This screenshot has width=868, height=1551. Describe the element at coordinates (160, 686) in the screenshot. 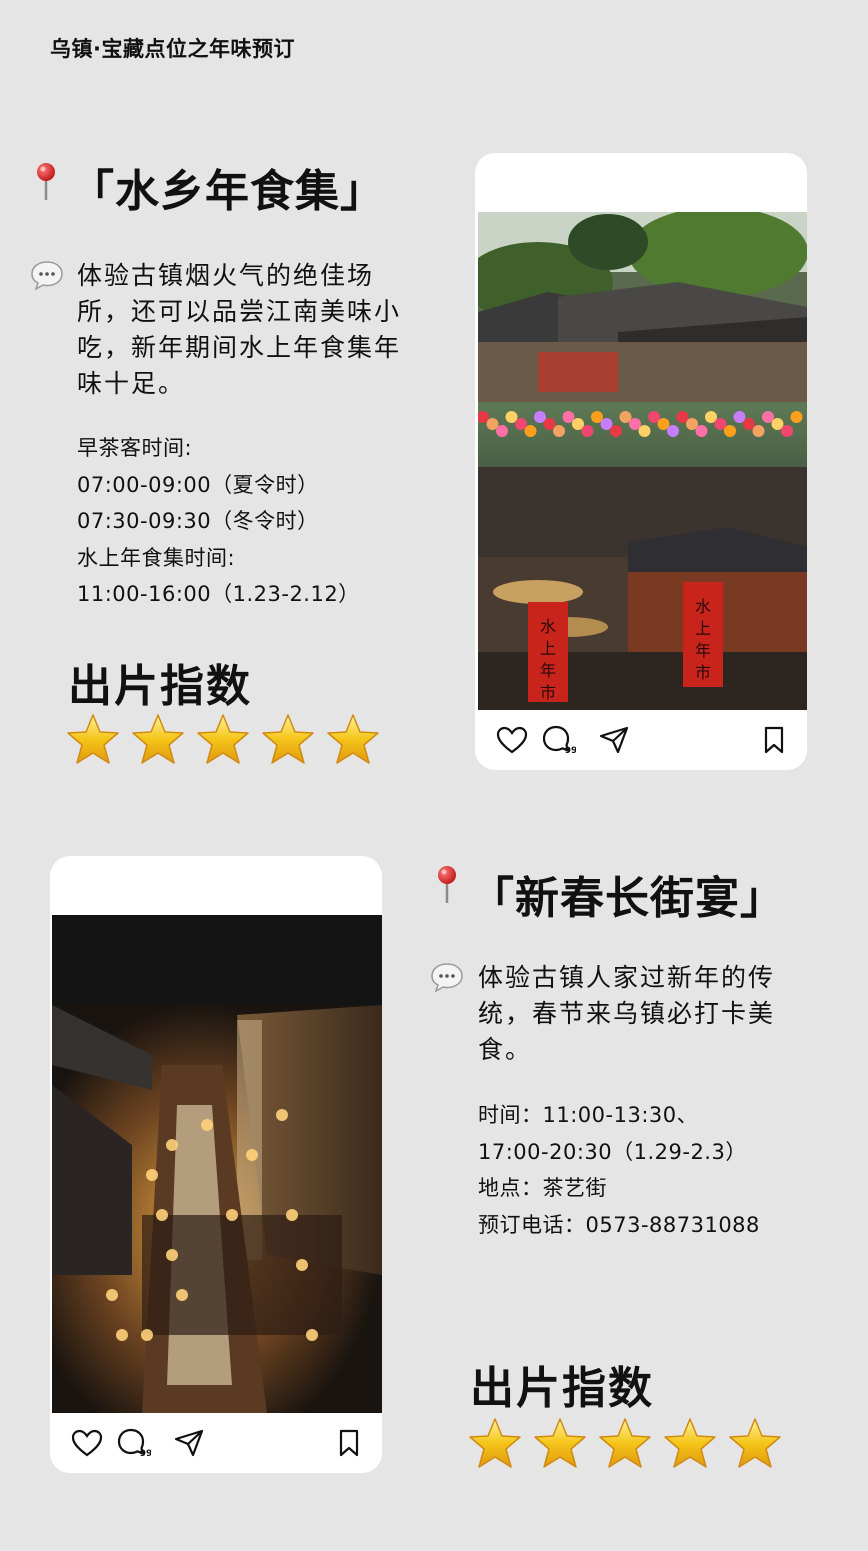

I see `spot1-rating-label: 出片指数` at that location.